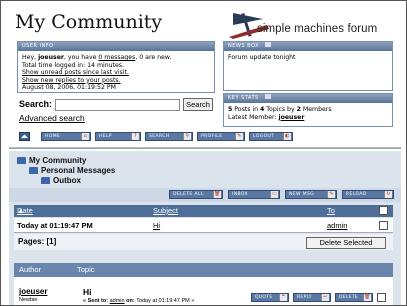  Describe the element at coordinates (205, 148) in the screenshot. I see `section-divider` at that location.